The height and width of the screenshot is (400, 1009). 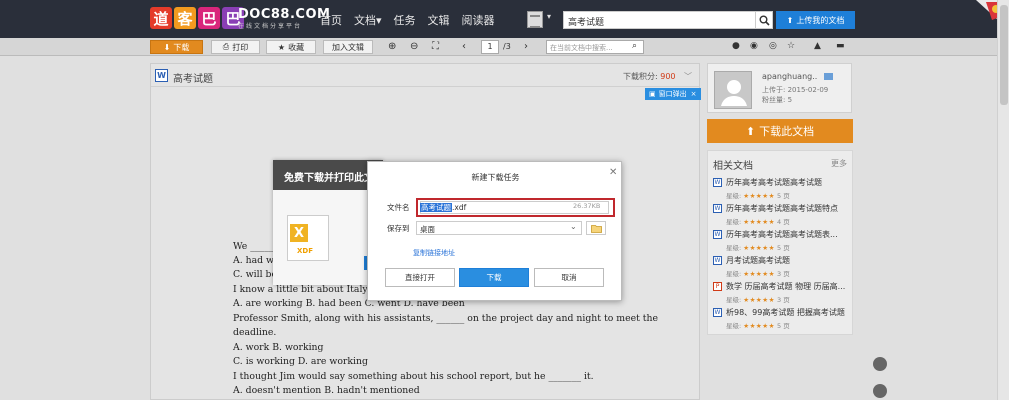 What do you see at coordinates (660, 20) in the screenshot?
I see `search-input: 高考试题` at bounding box center [660, 20].